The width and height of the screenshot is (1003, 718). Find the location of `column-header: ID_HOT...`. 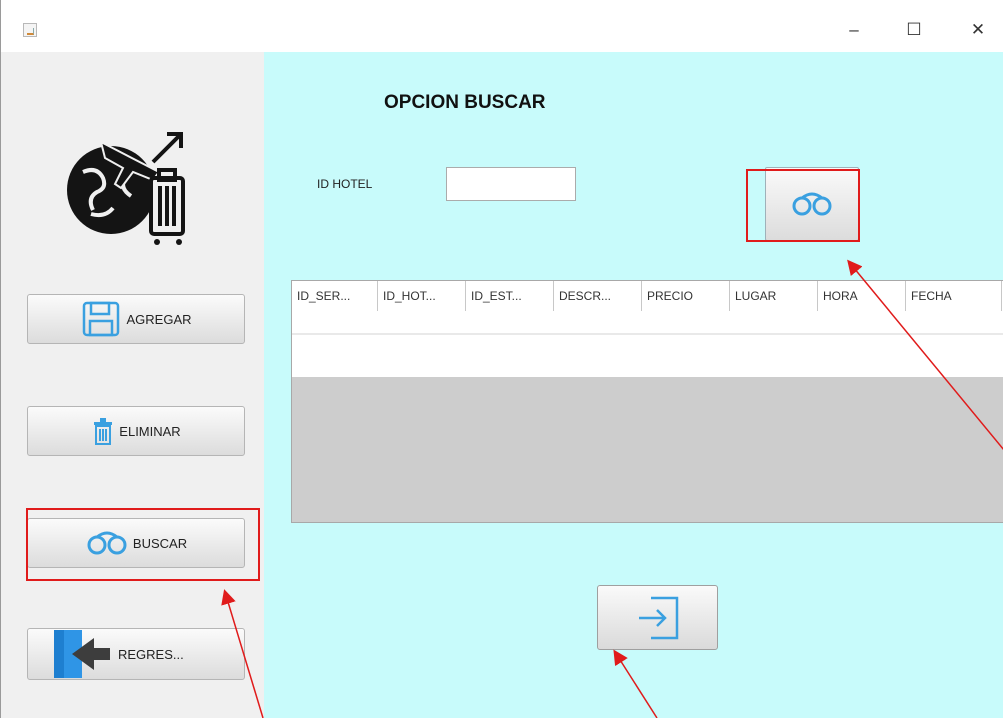

column-header: ID_HOT... is located at coordinates (422, 296).